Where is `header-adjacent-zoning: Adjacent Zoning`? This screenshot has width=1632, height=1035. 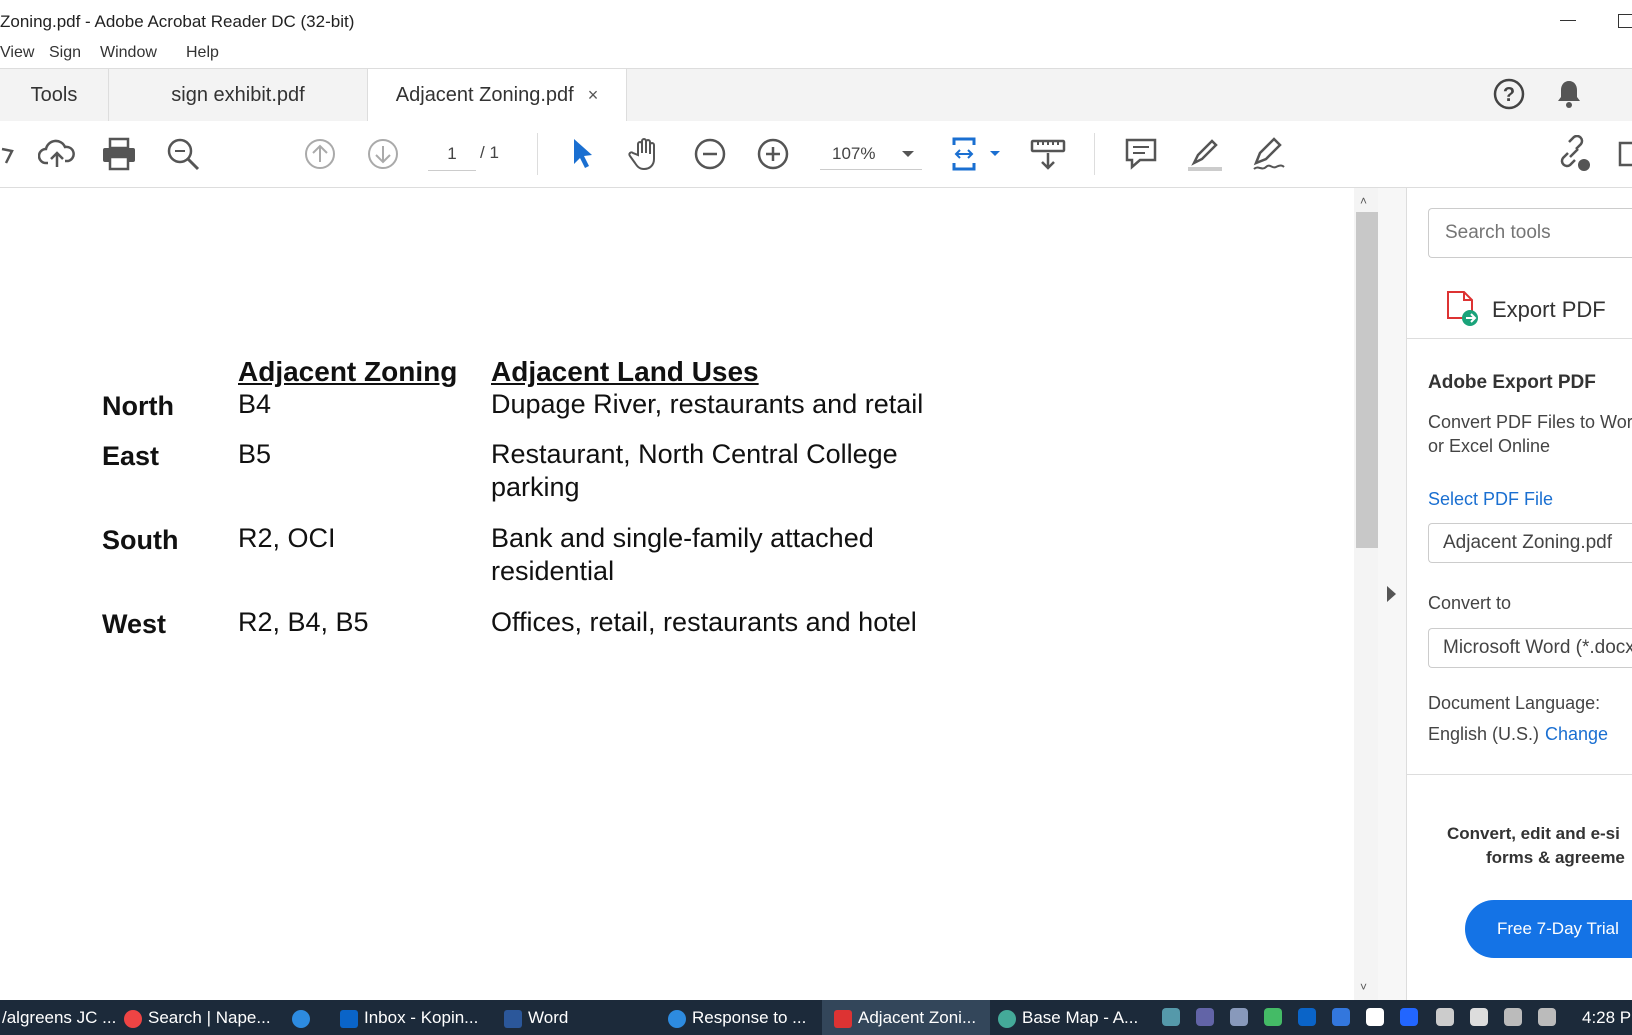 header-adjacent-zoning: Adjacent Zoning is located at coordinates (348, 371).